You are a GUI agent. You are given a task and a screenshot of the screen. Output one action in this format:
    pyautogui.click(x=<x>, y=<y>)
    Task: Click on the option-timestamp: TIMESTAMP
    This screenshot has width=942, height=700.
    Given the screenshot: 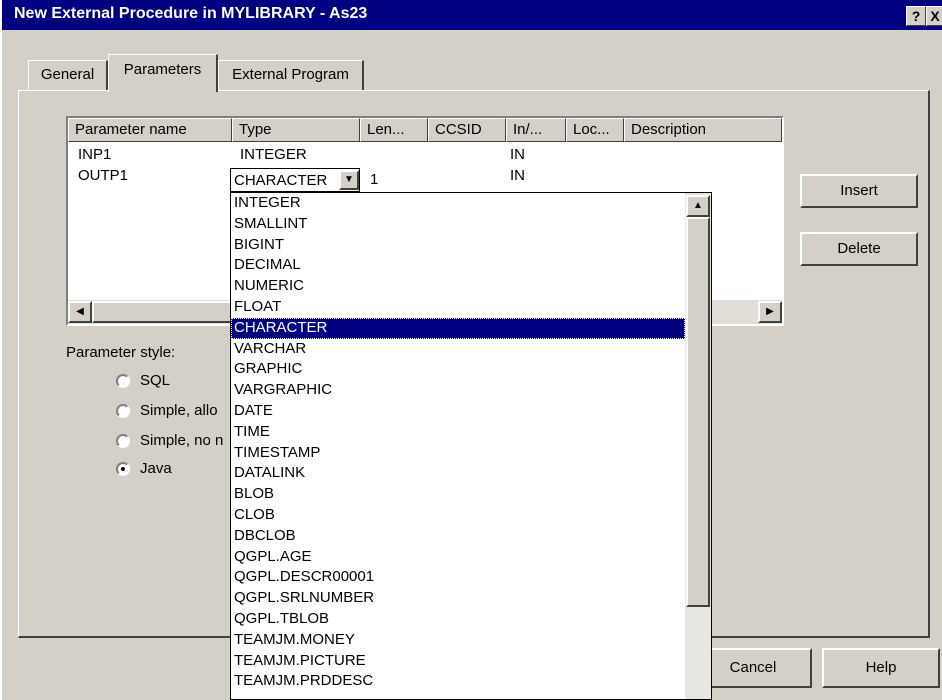 What is the action you would take?
    pyautogui.click(x=458, y=453)
    